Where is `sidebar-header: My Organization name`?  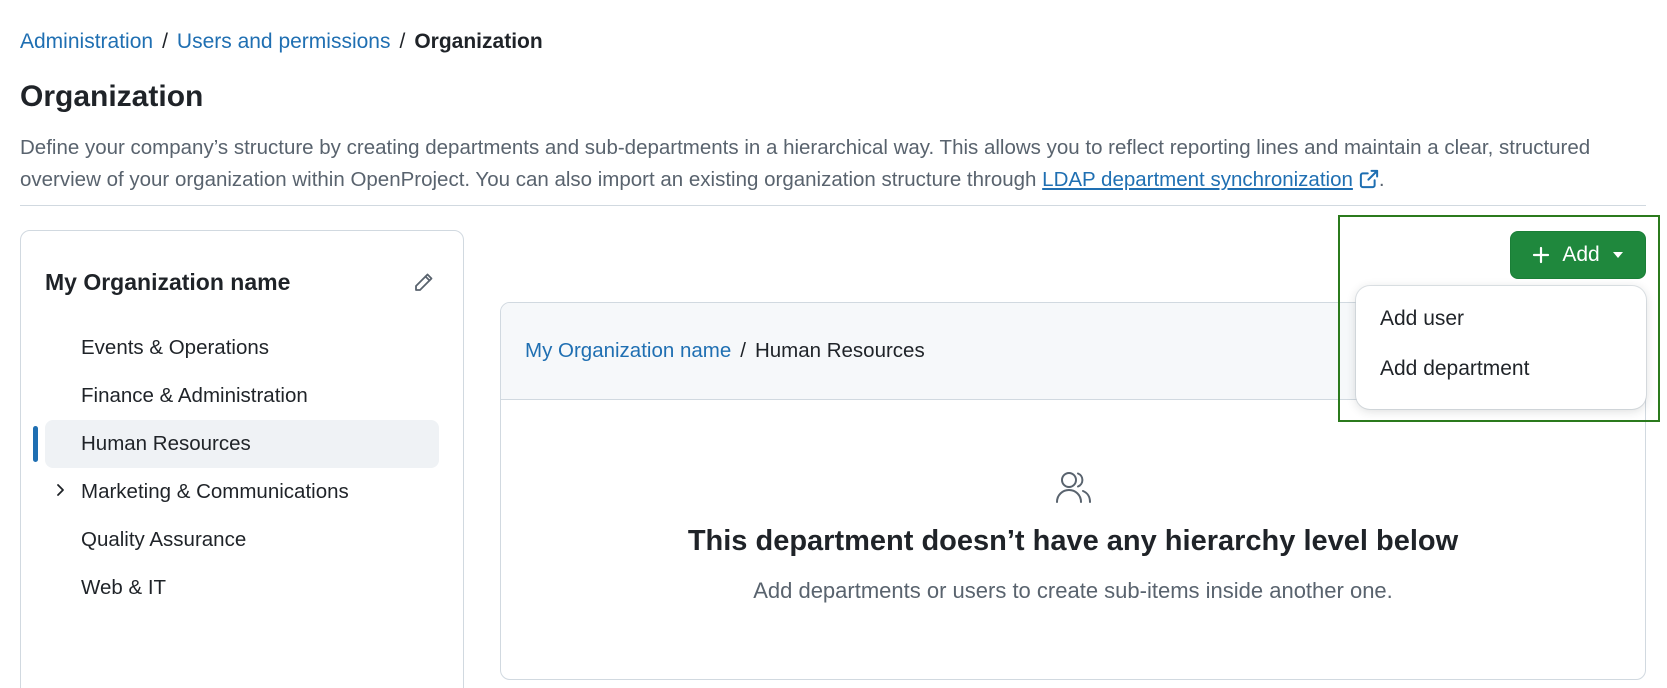 sidebar-header: My Organization name is located at coordinates (242, 282).